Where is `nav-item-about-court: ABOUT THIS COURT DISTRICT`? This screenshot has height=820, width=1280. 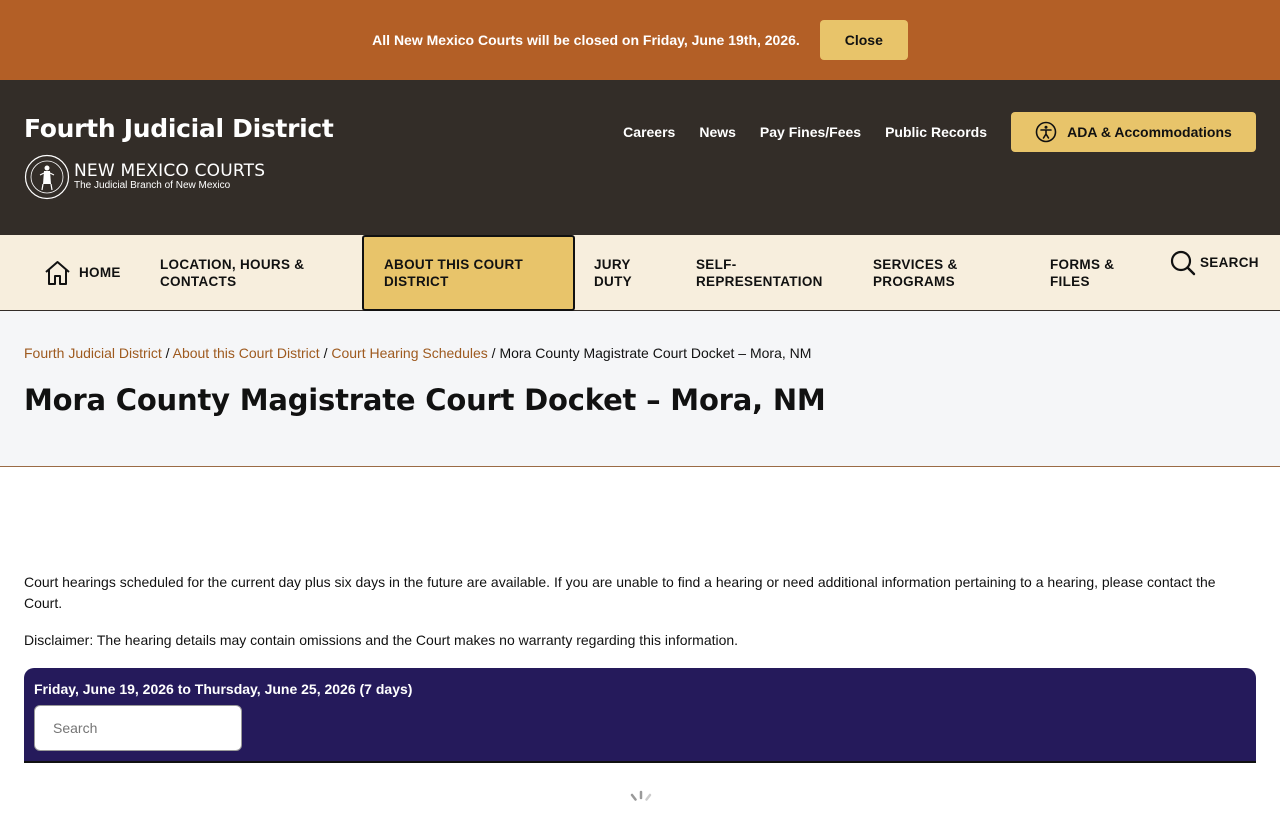
nav-item-about-court: ABOUT THIS COURT DISTRICT is located at coordinates (468, 273).